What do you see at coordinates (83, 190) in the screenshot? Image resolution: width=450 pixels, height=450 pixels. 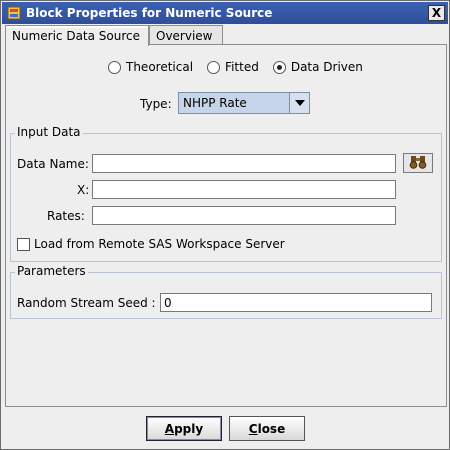 I see `x-label: X:` at bounding box center [83, 190].